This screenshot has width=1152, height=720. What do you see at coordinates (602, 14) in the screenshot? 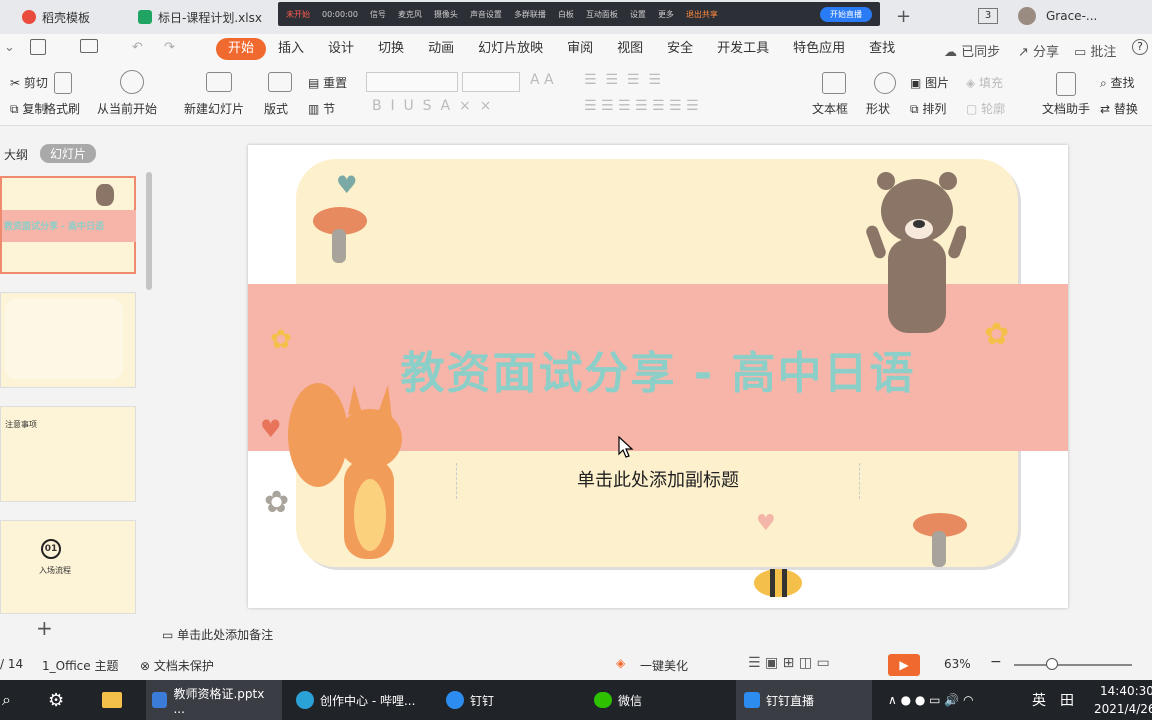
I see `live-item: 互动面板` at bounding box center [602, 14].